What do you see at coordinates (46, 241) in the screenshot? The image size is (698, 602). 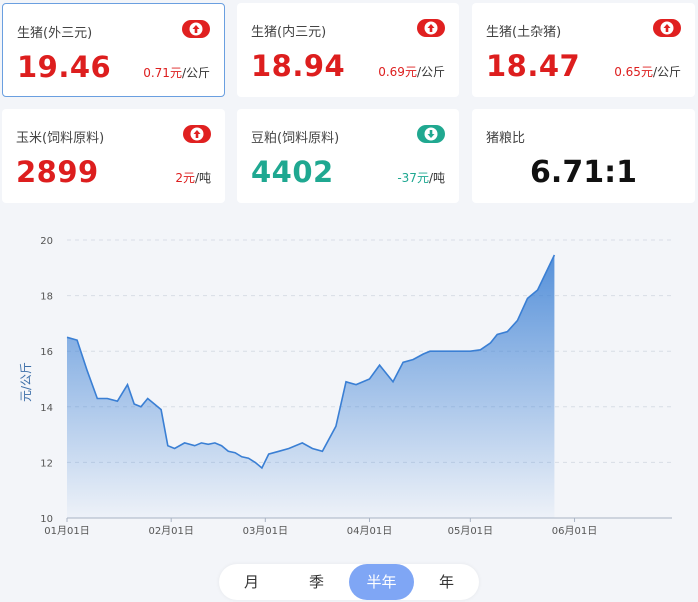 I see `y-tick-label: 20` at bounding box center [46, 241].